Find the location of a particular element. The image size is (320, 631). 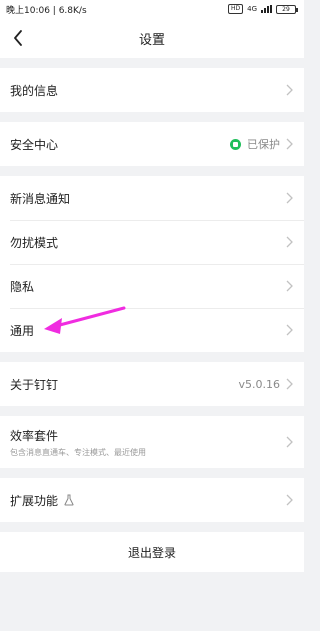

settings-item-profile: 我的信息 is located at coordinates (152, 90).